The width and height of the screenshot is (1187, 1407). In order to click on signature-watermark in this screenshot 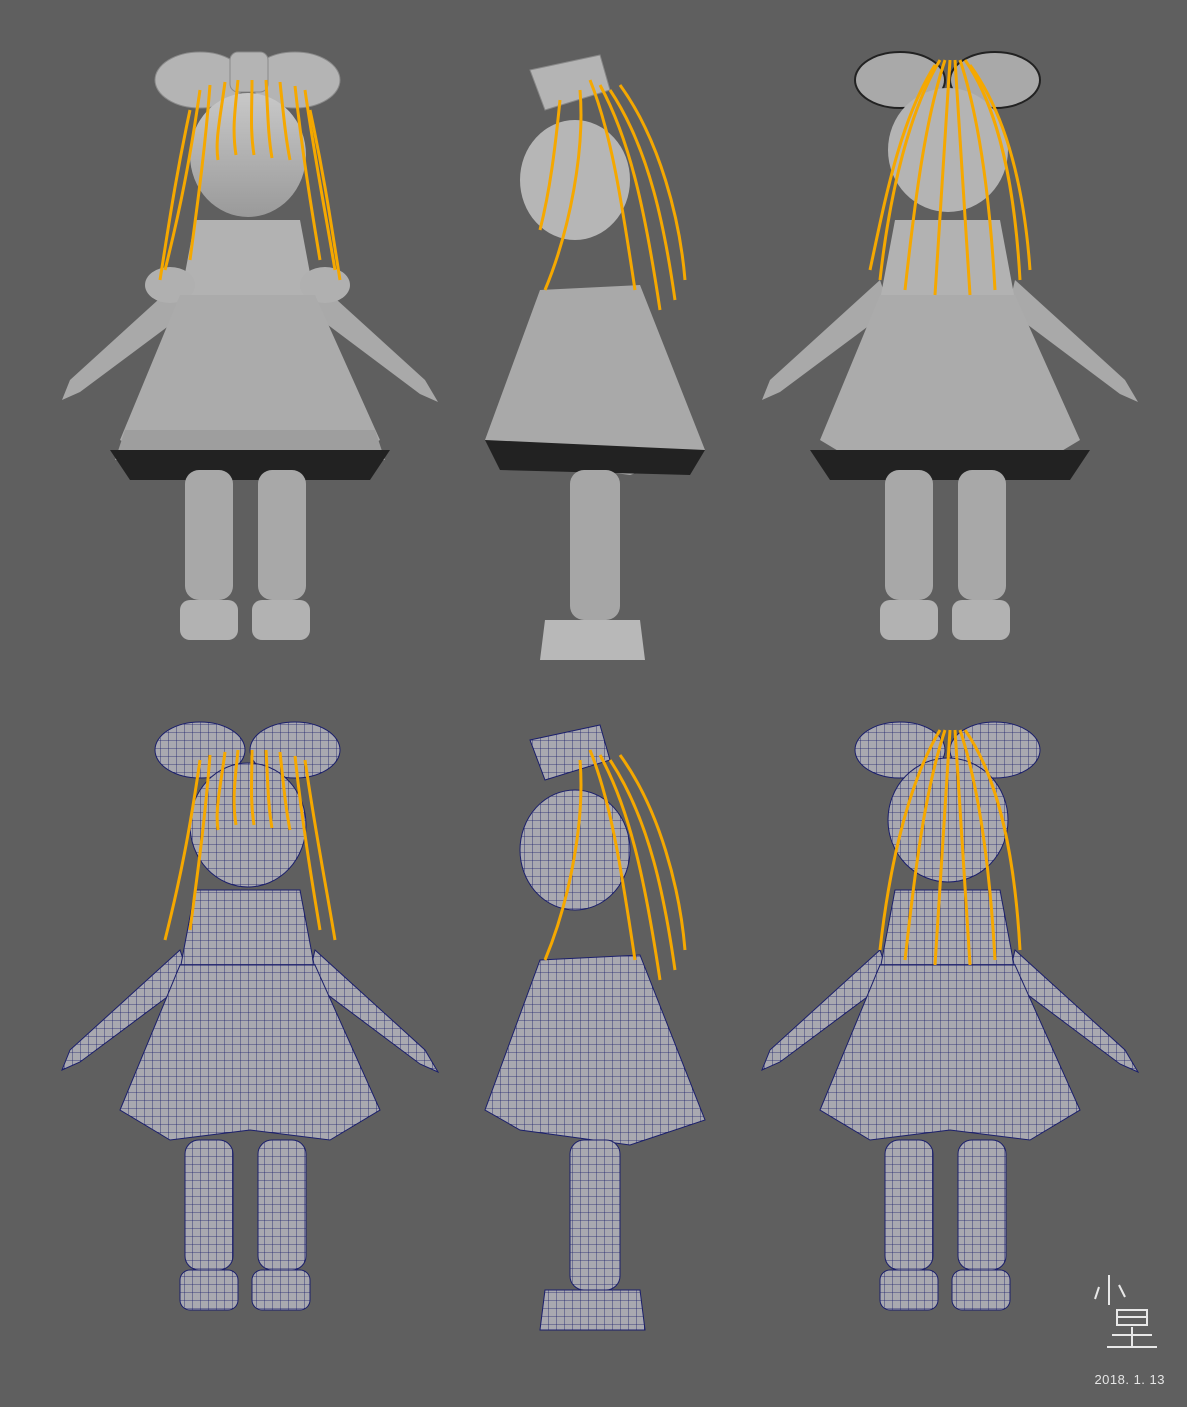, I will do `click(1127, 1310)`.